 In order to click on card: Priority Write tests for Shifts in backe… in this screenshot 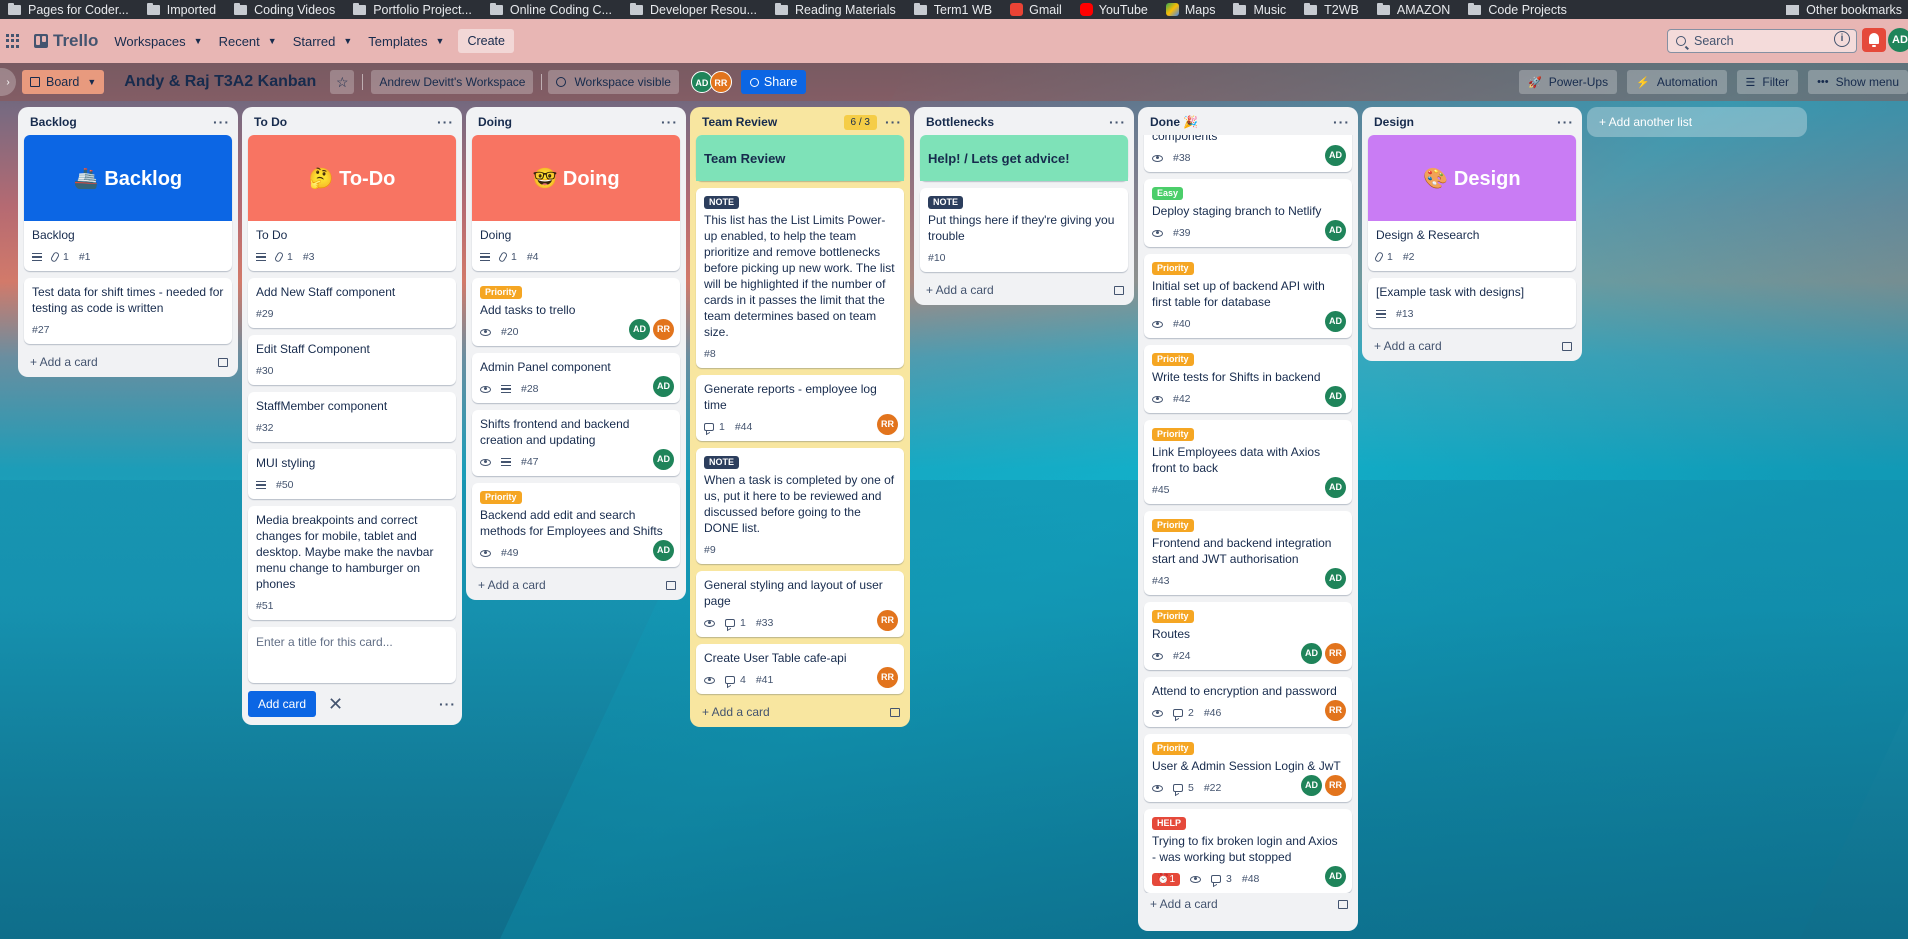, I will do `click(1248, 379)`.